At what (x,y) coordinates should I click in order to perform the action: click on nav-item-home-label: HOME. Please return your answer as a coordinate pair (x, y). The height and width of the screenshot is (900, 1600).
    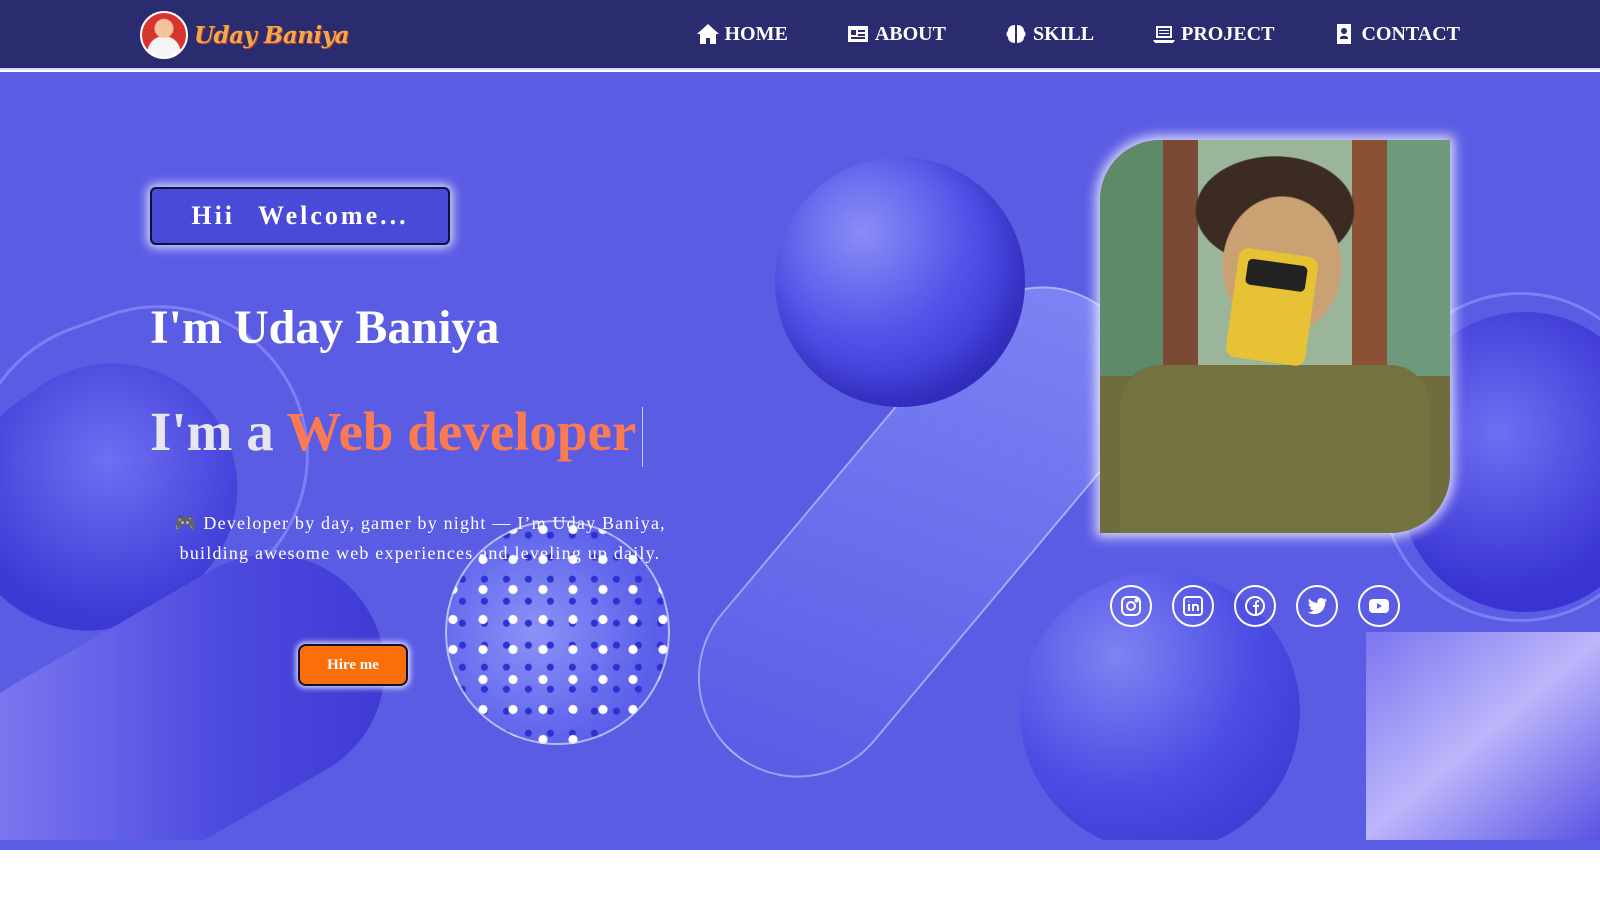
    Looking at the image, I should click on (756, 33).